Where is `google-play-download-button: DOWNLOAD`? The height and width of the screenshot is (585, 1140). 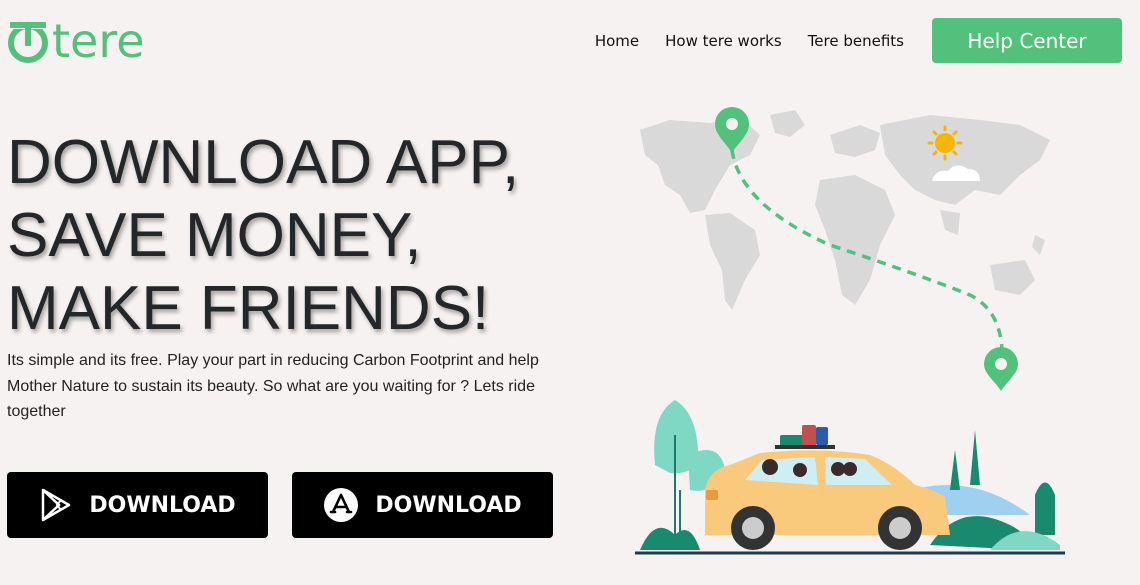 google-play-download-button: DOWNLOAD is located at coordinates (137, 505).